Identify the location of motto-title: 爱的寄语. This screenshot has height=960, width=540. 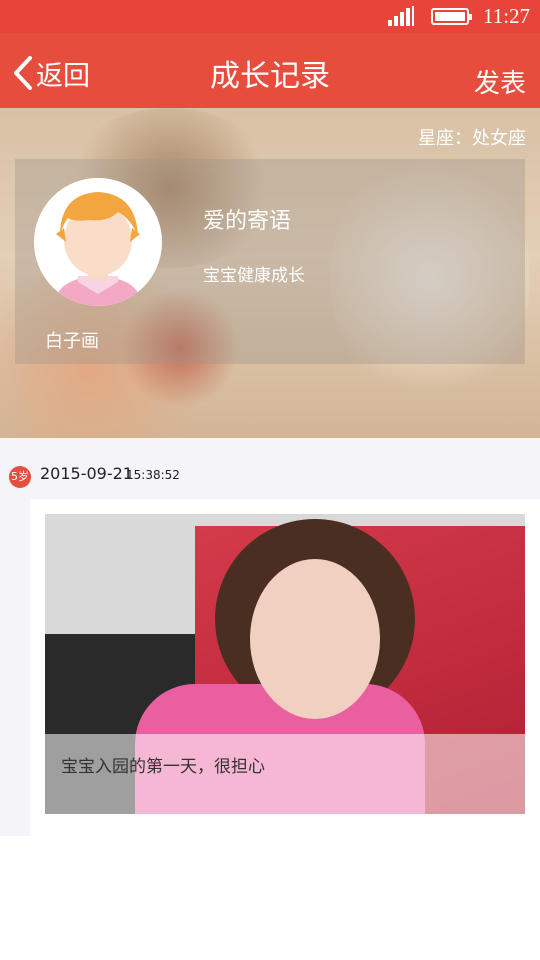
(247, 221).